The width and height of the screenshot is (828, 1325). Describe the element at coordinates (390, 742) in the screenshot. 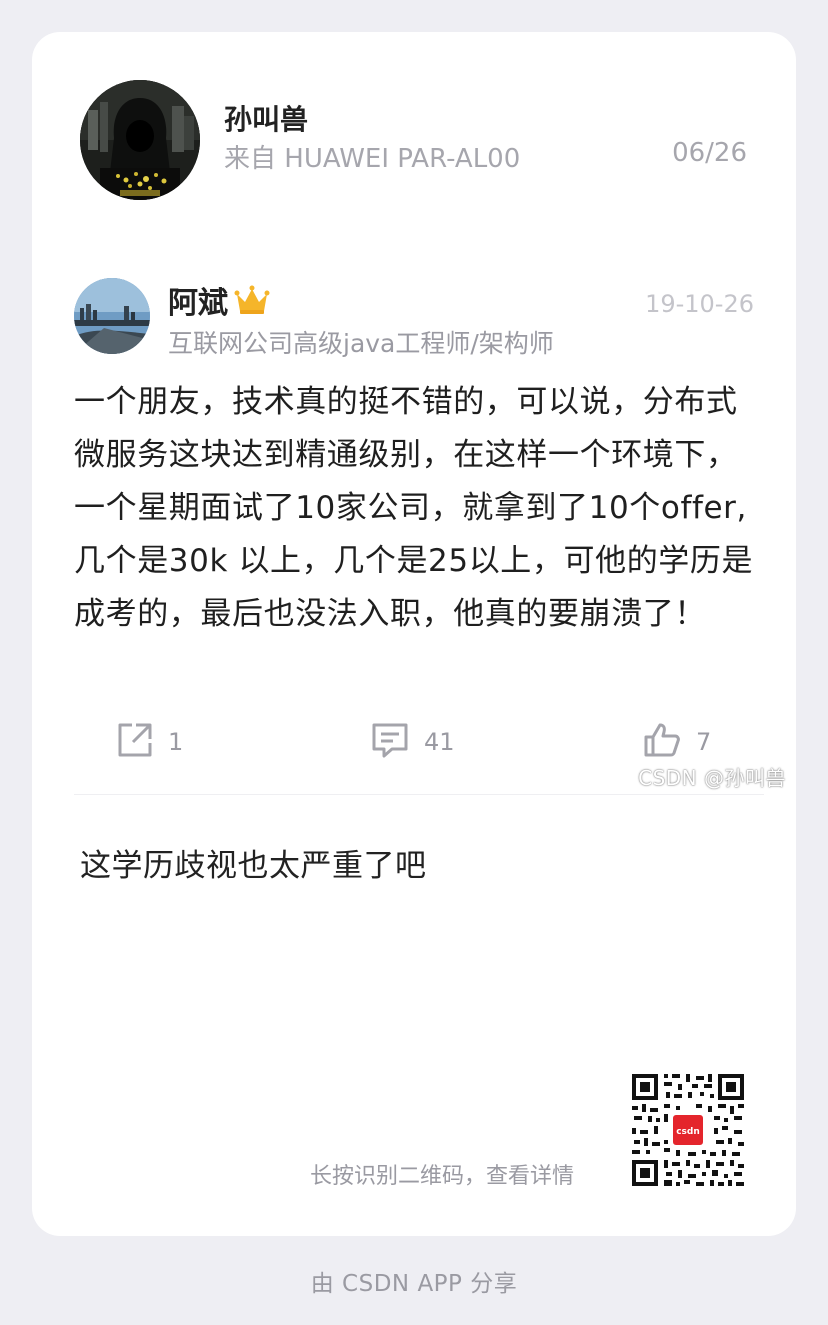

I see `comment-icon` at that location.